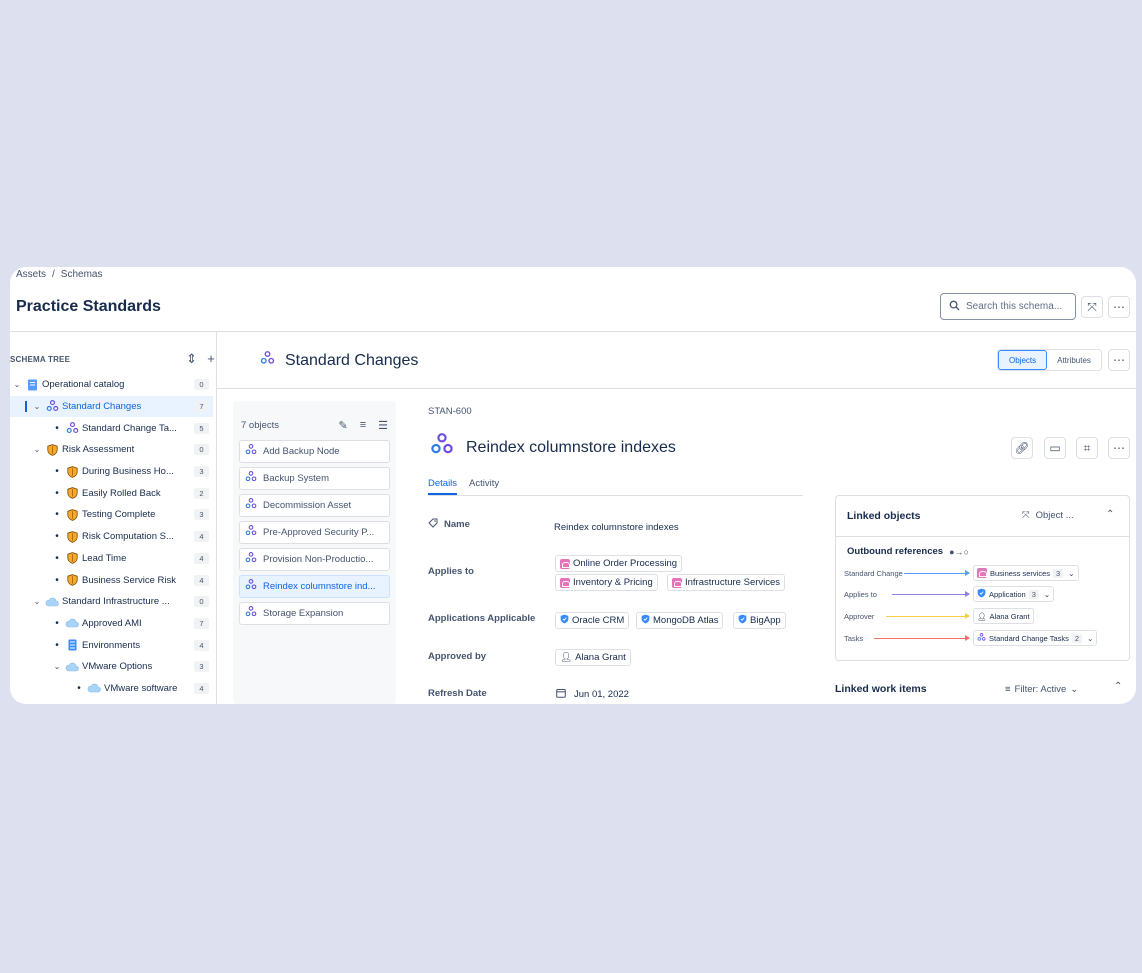 The width and height of the screenshot is (1142, 973). What do you see at coordinates (111, 559) in the screenshot?
I see `sidebar-item: • Lead Time 4` at bounding box center [111, 559].